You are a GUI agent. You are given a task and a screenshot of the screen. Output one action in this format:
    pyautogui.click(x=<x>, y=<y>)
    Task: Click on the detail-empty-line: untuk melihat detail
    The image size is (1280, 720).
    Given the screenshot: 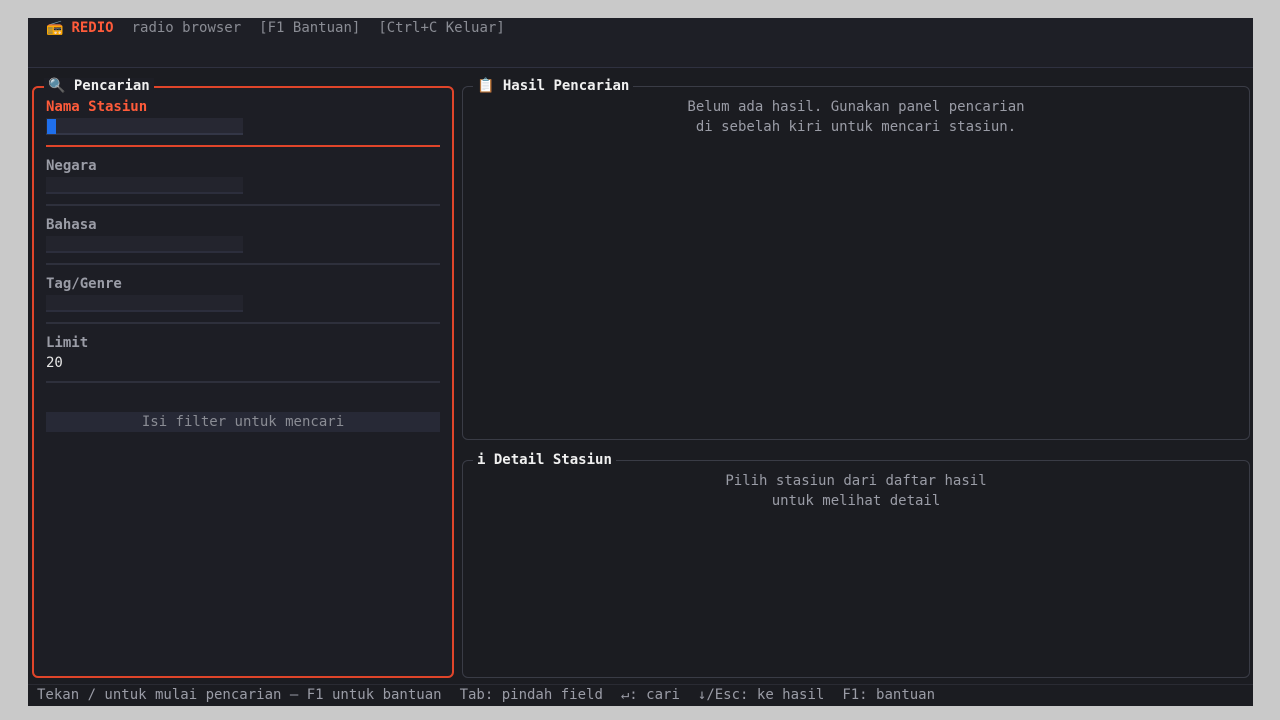 What is the action you would take?
    pyautogui.click(x=856, y=501)
    